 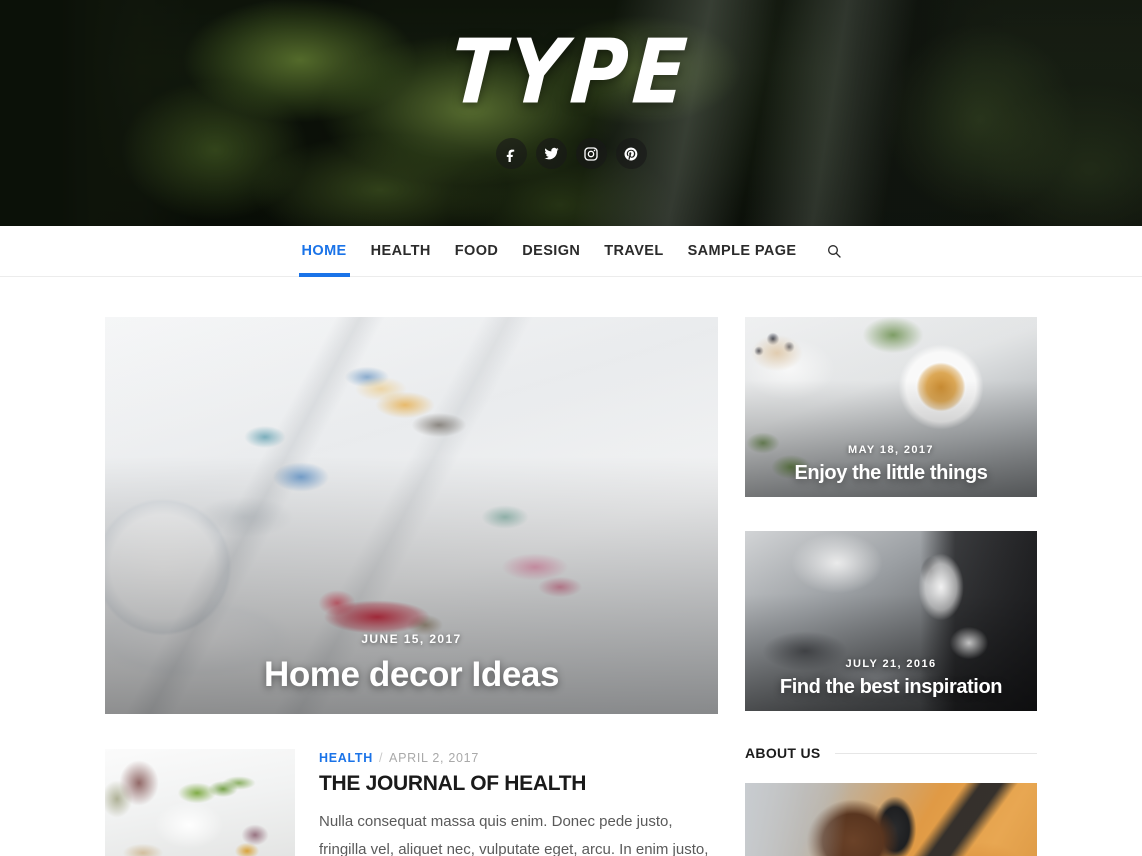 I want to click on featured-side-2-caption: JULY 21, 2016 Find the best inspiration, so click(x=891, y=684).